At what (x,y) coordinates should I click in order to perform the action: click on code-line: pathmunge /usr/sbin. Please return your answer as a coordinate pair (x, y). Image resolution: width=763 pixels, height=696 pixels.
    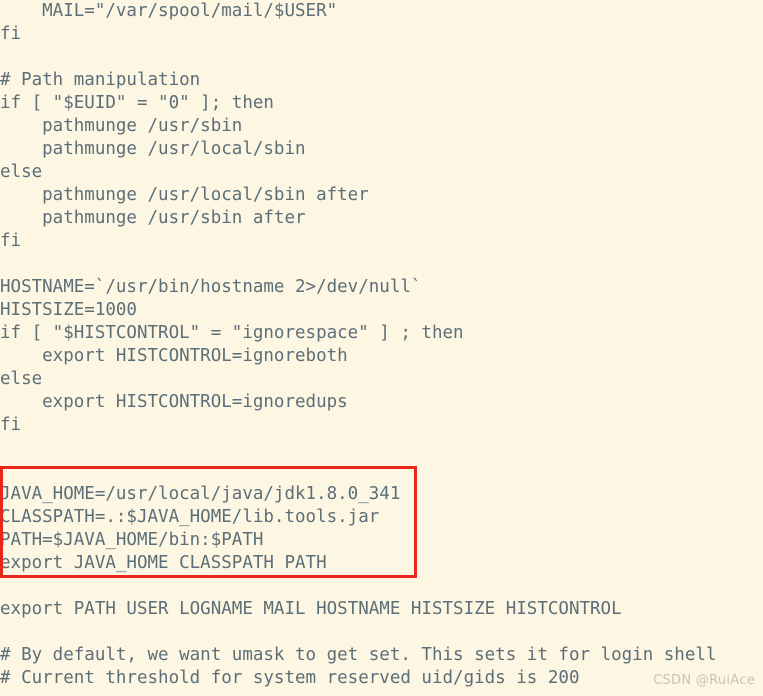
    Looking at the image, I should click on (381, 126).